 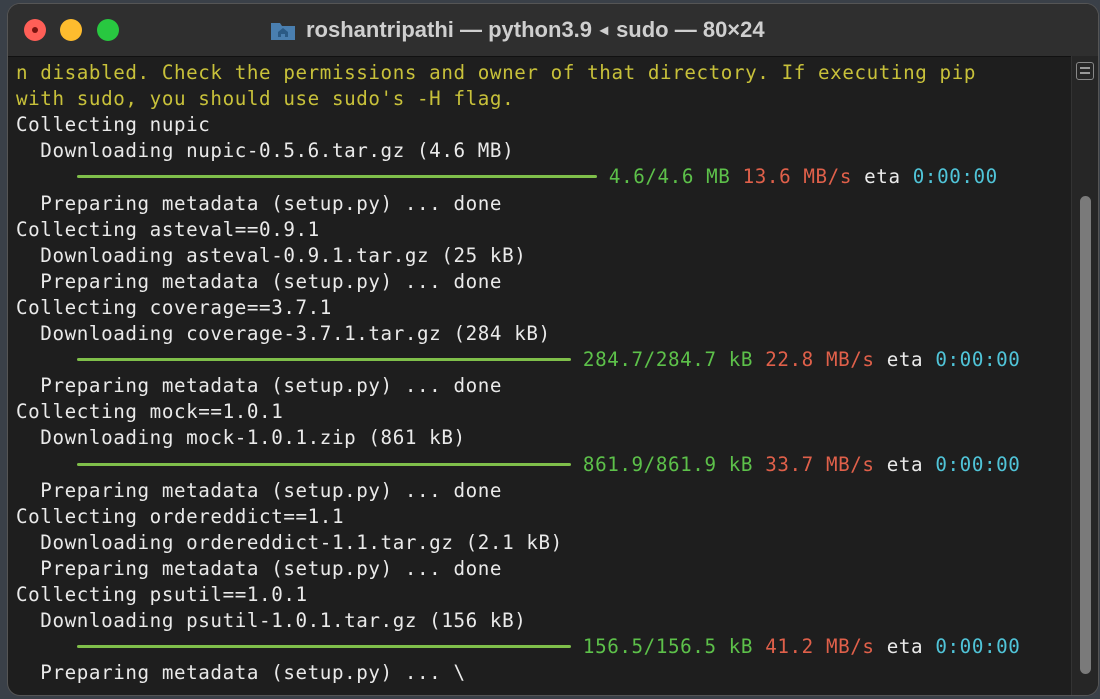 What do you see at coordinates (150, 412) in the screenshot?
I see `terminal-line: Collecting mock==1.0.1` at bounding box center [150, 412].